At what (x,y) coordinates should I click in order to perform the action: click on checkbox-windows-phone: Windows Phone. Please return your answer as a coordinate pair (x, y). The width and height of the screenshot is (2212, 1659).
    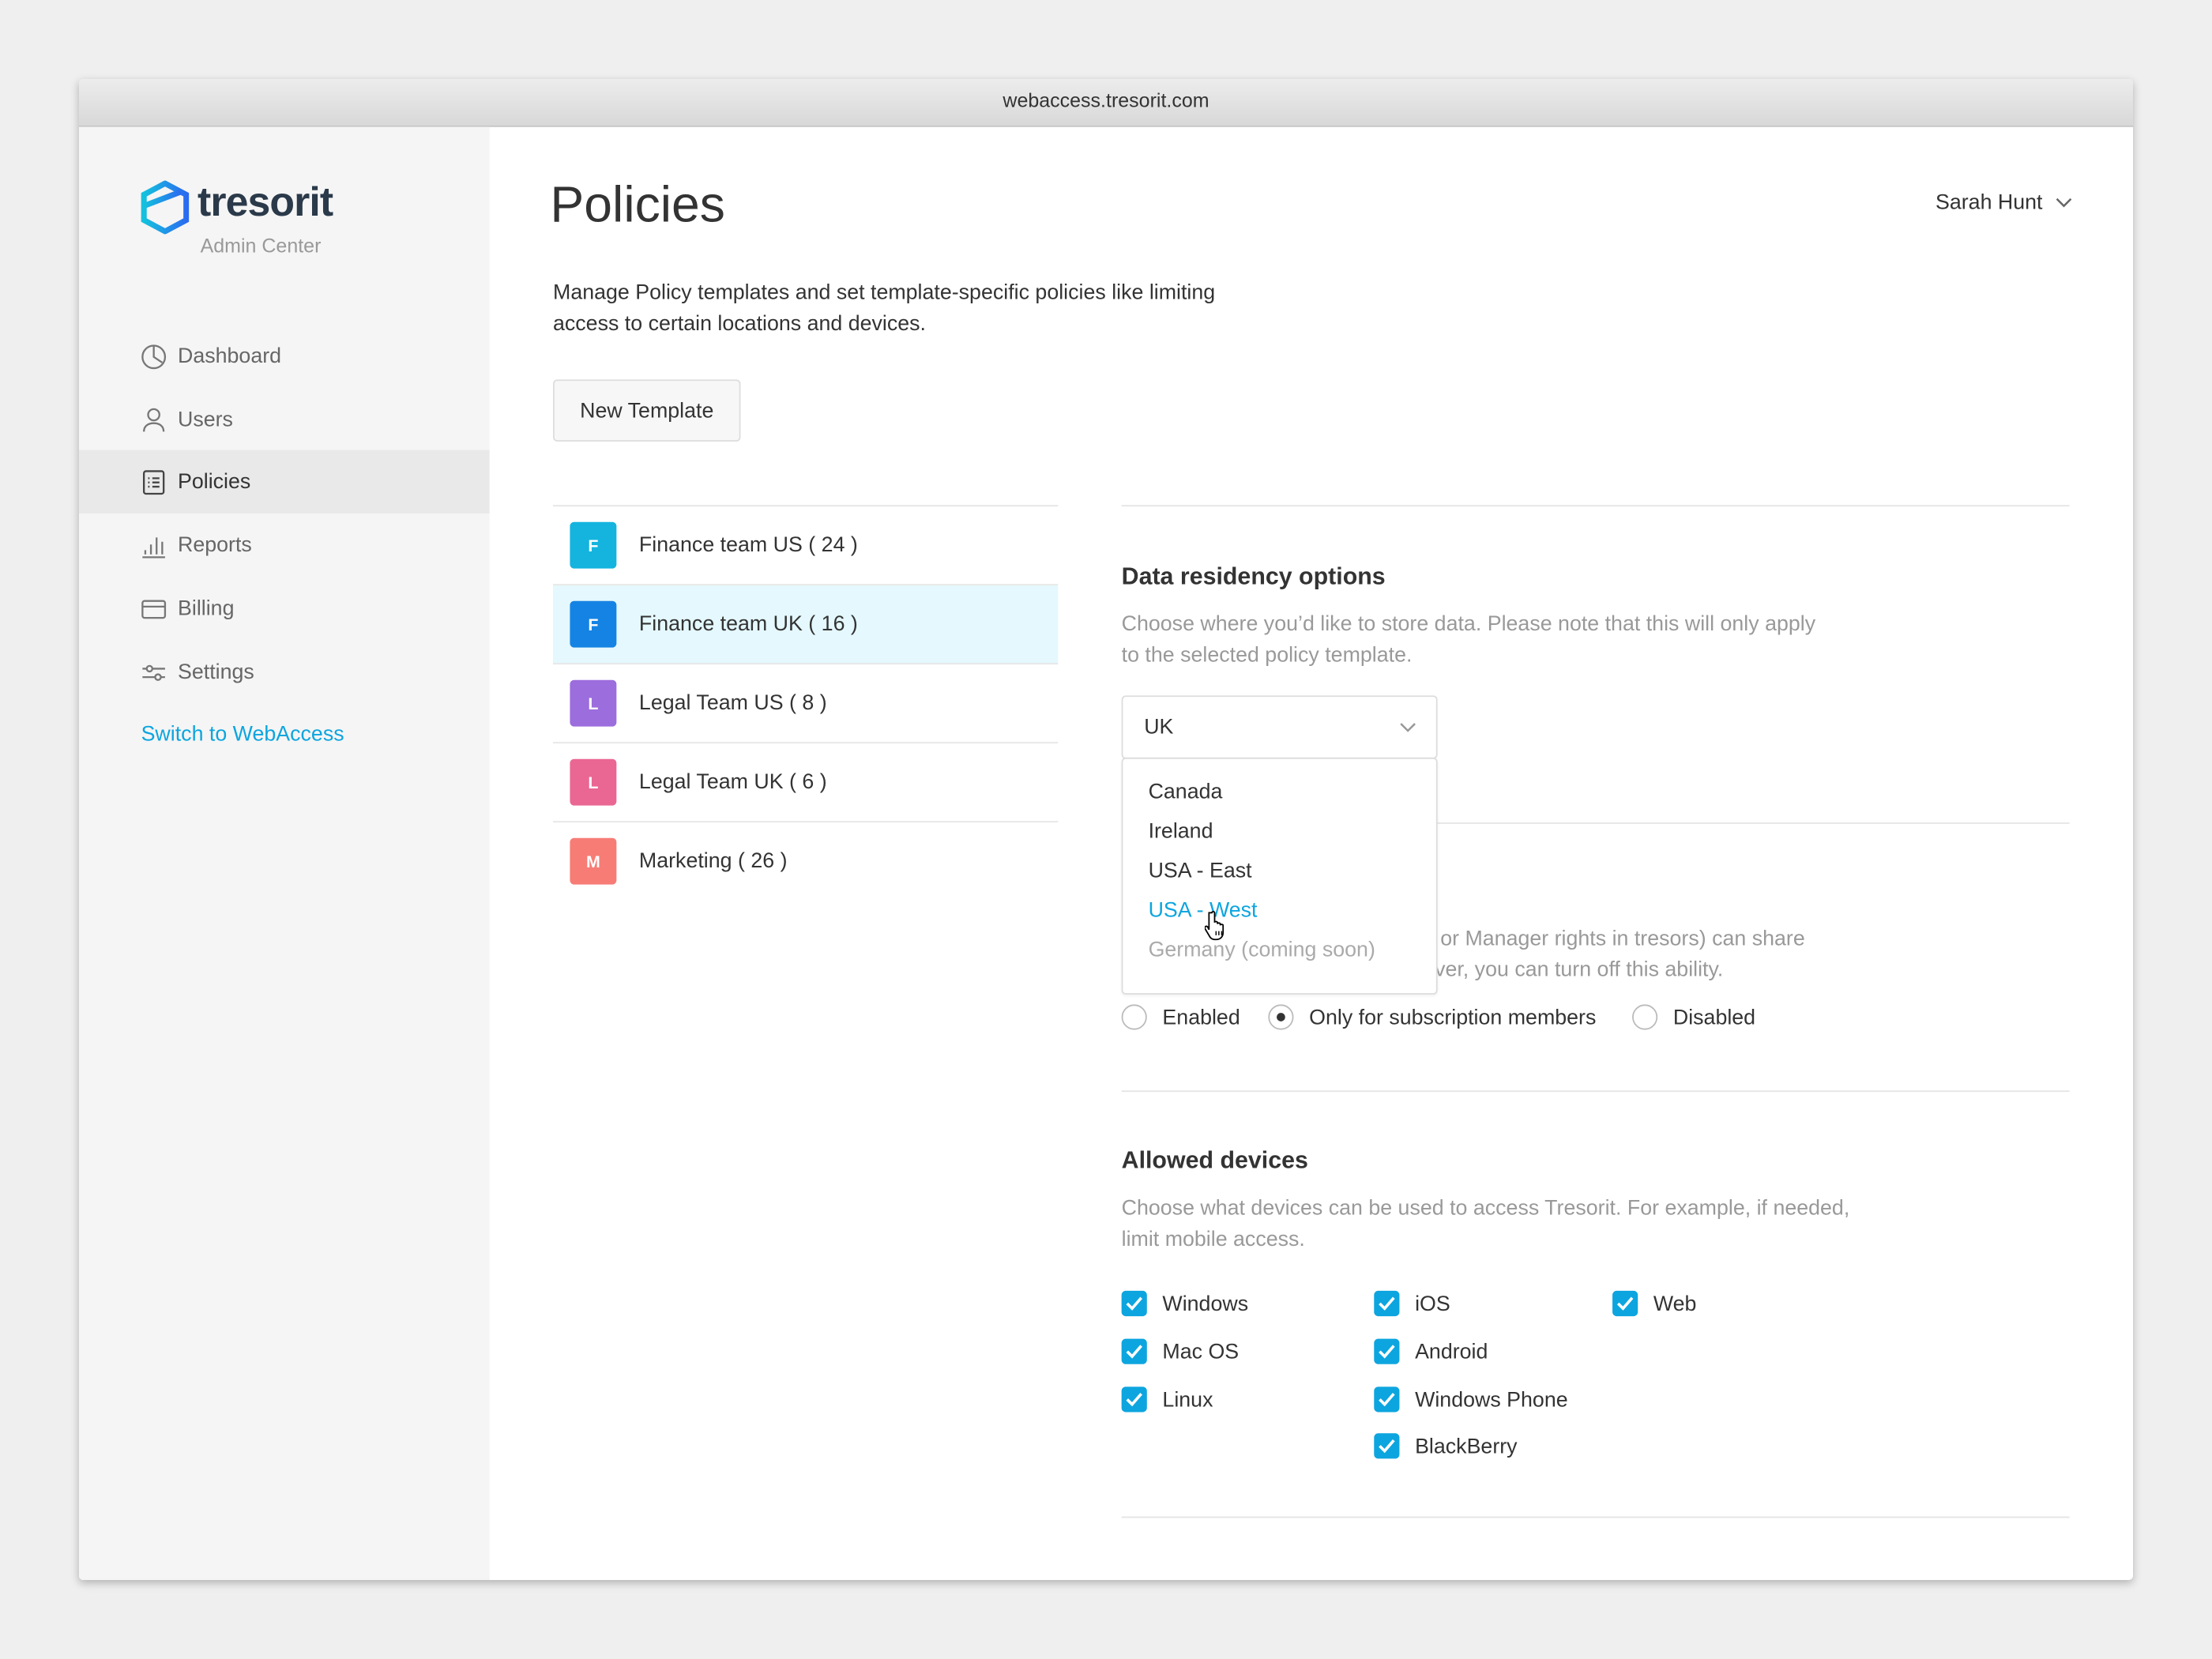
    Looking at the image, I should click on (1471, 1400).